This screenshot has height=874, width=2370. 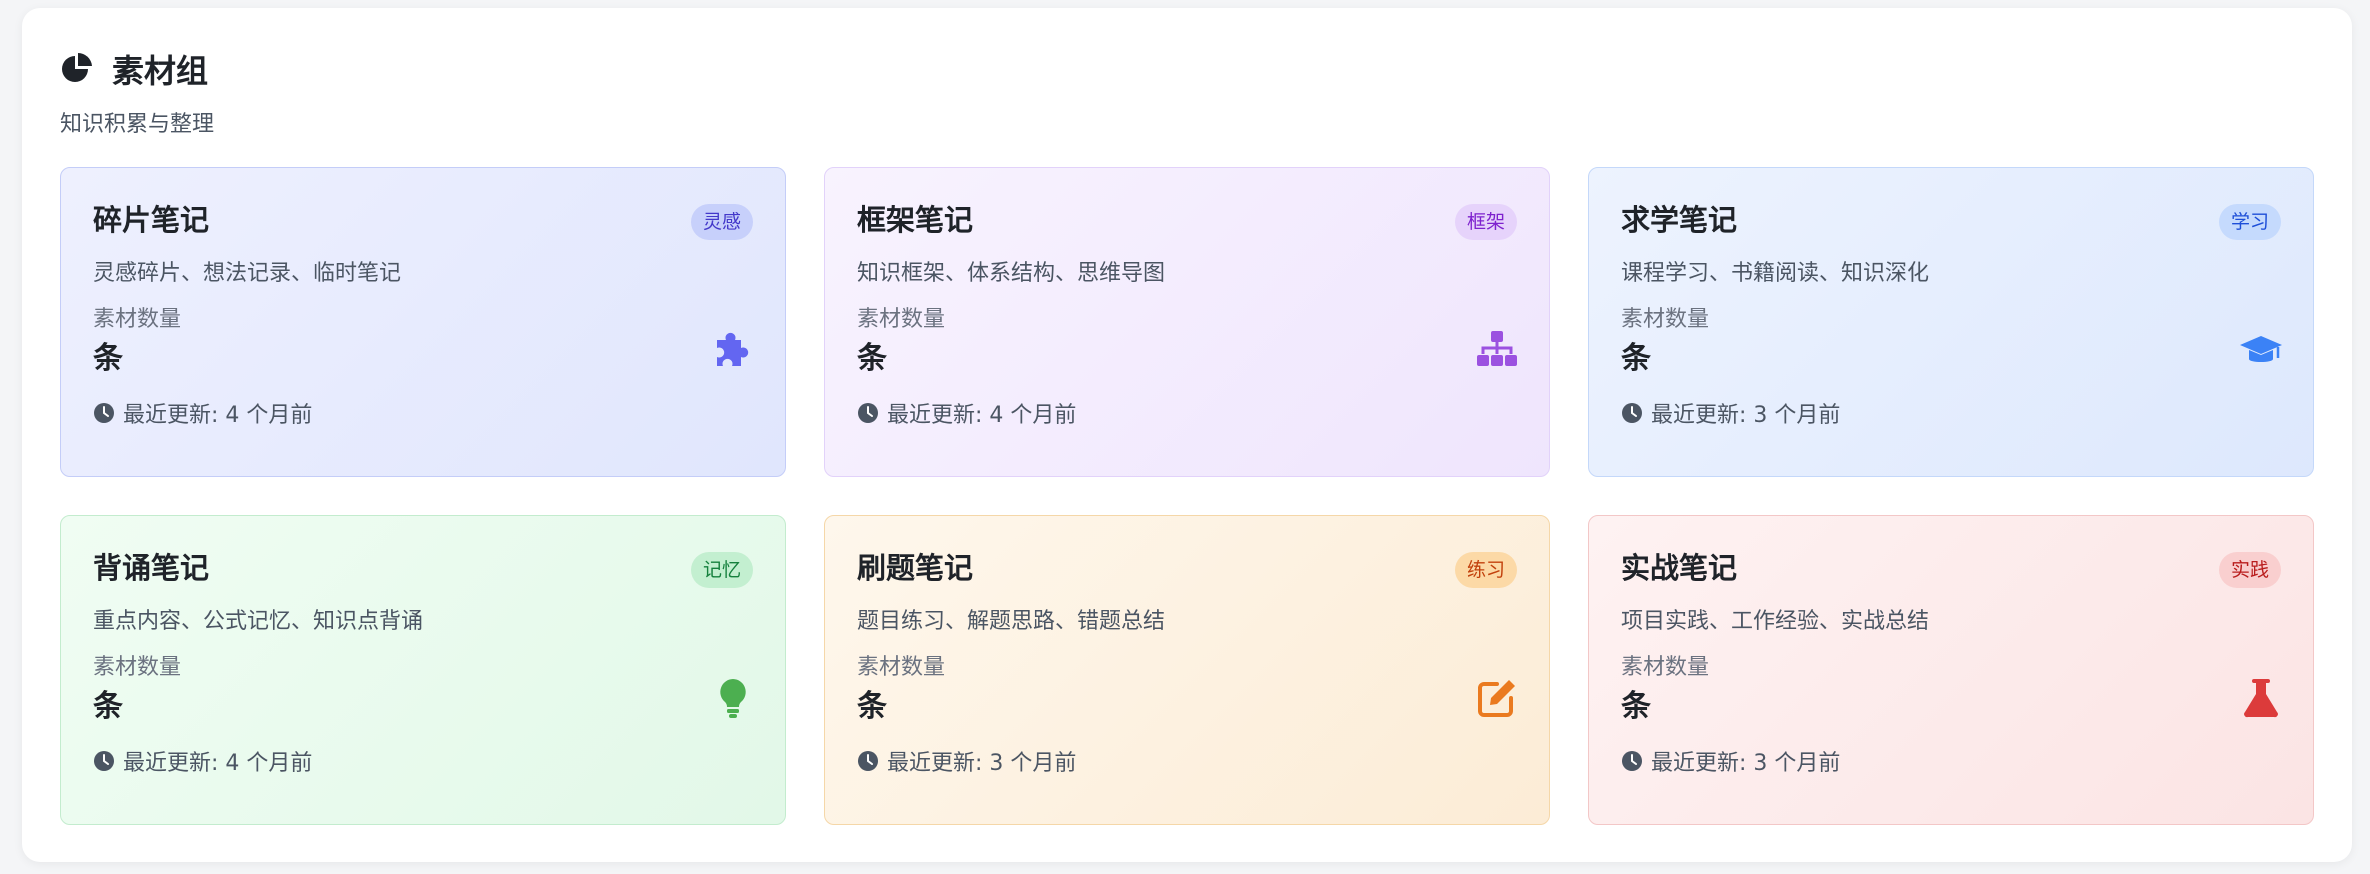 What do you see at coordinates (915, 220) in the screenshot?
I see `card-title: 框架笔记` at bounding box center [915, 220].